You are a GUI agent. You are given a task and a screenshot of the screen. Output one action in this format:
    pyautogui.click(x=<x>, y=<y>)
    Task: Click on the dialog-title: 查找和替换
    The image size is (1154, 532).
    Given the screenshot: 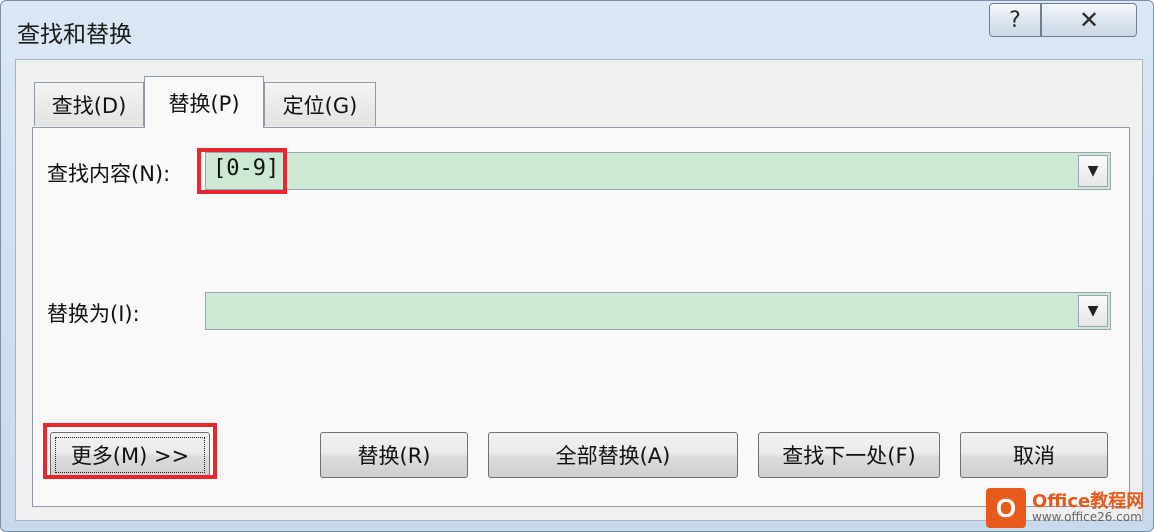 What is the action you would take?
    pyautogui.click(x=74, y=35)
    